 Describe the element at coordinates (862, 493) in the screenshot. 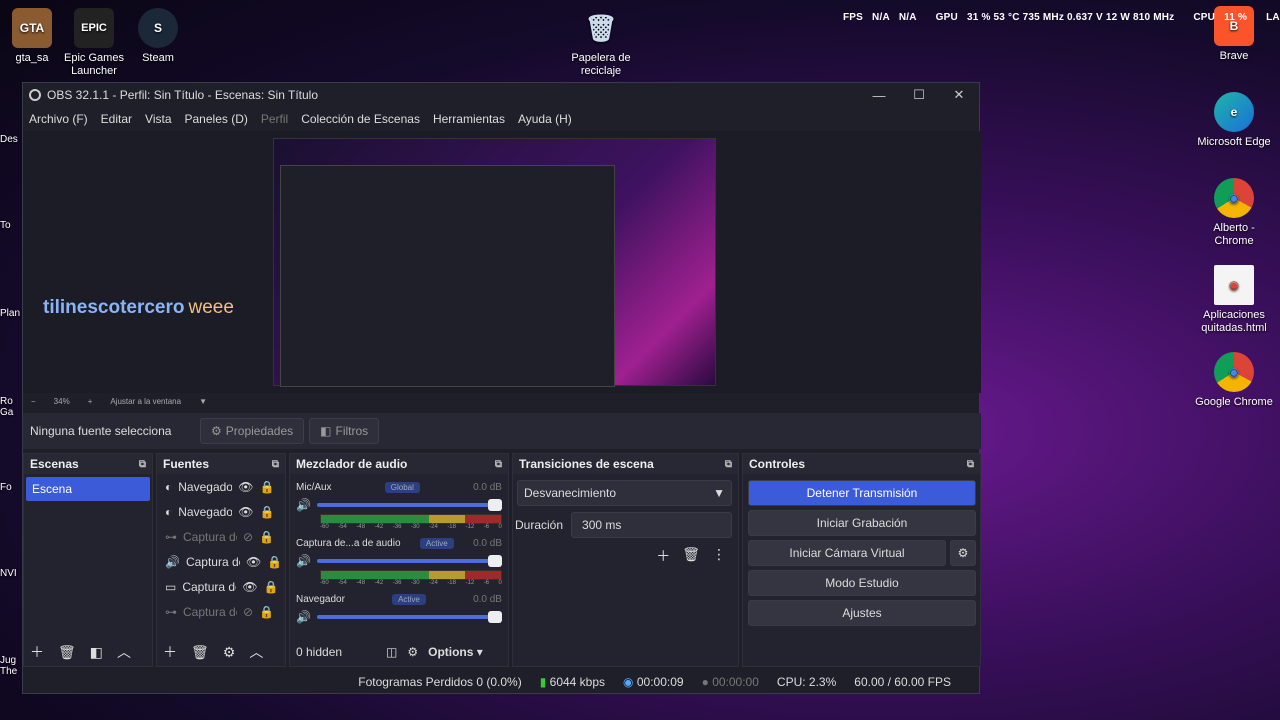

I see `stop-streaming-button: Detener Transmisión` at that location.